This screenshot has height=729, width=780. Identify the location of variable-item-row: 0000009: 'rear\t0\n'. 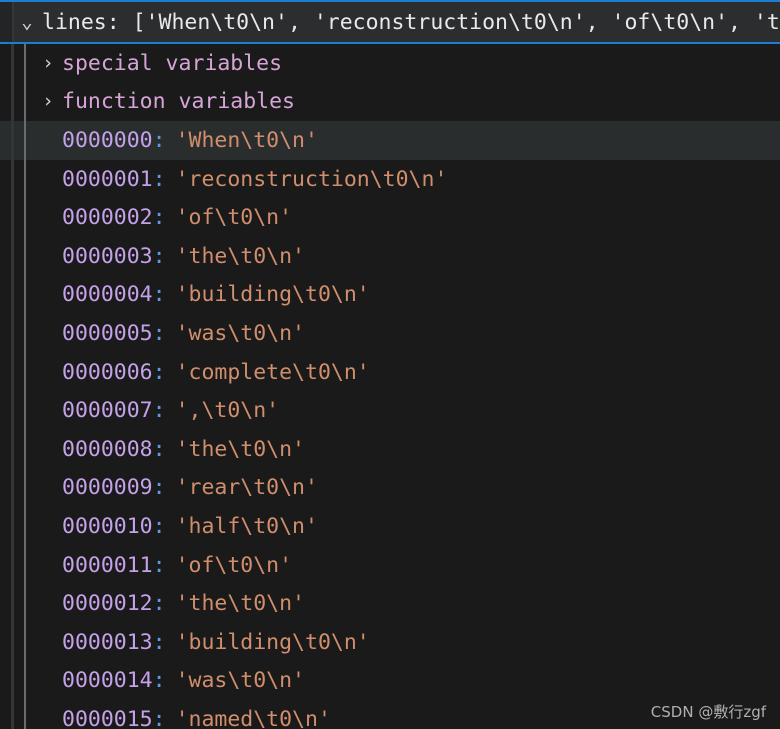
(390, 488).